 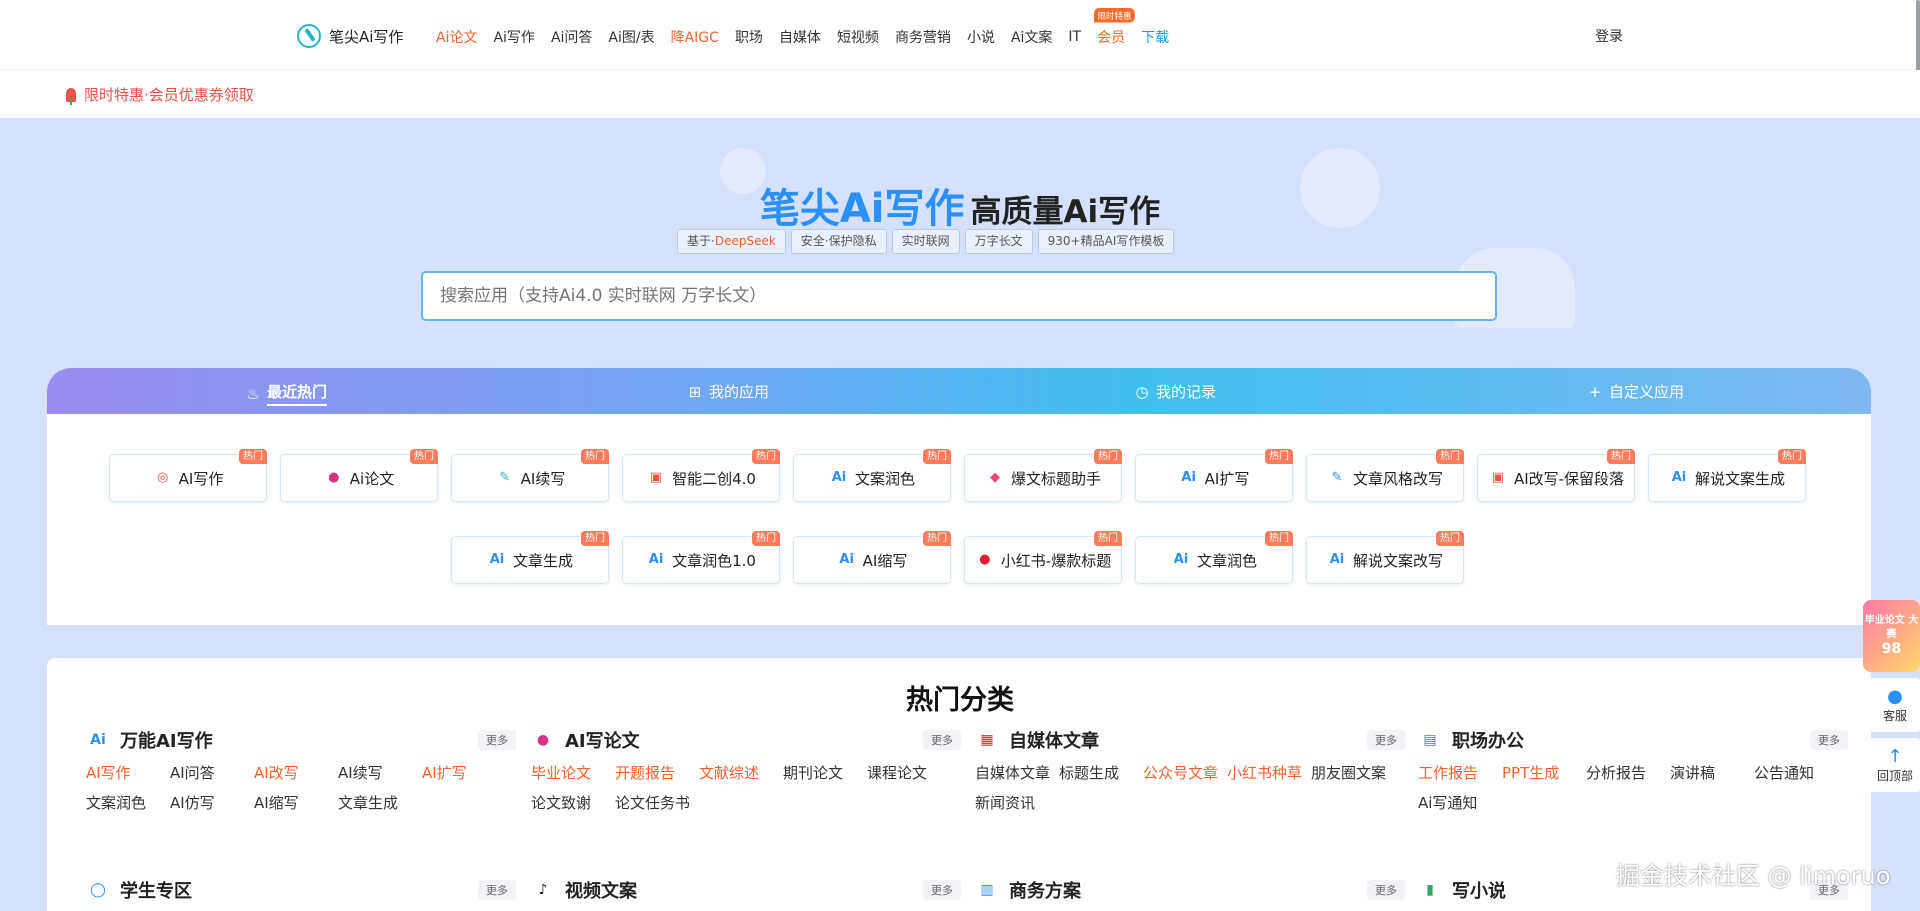 What do you see at coordinates (380, 803) in the screenshot?
I see `category-link: 文章生成` at bounding box center [380, 803].